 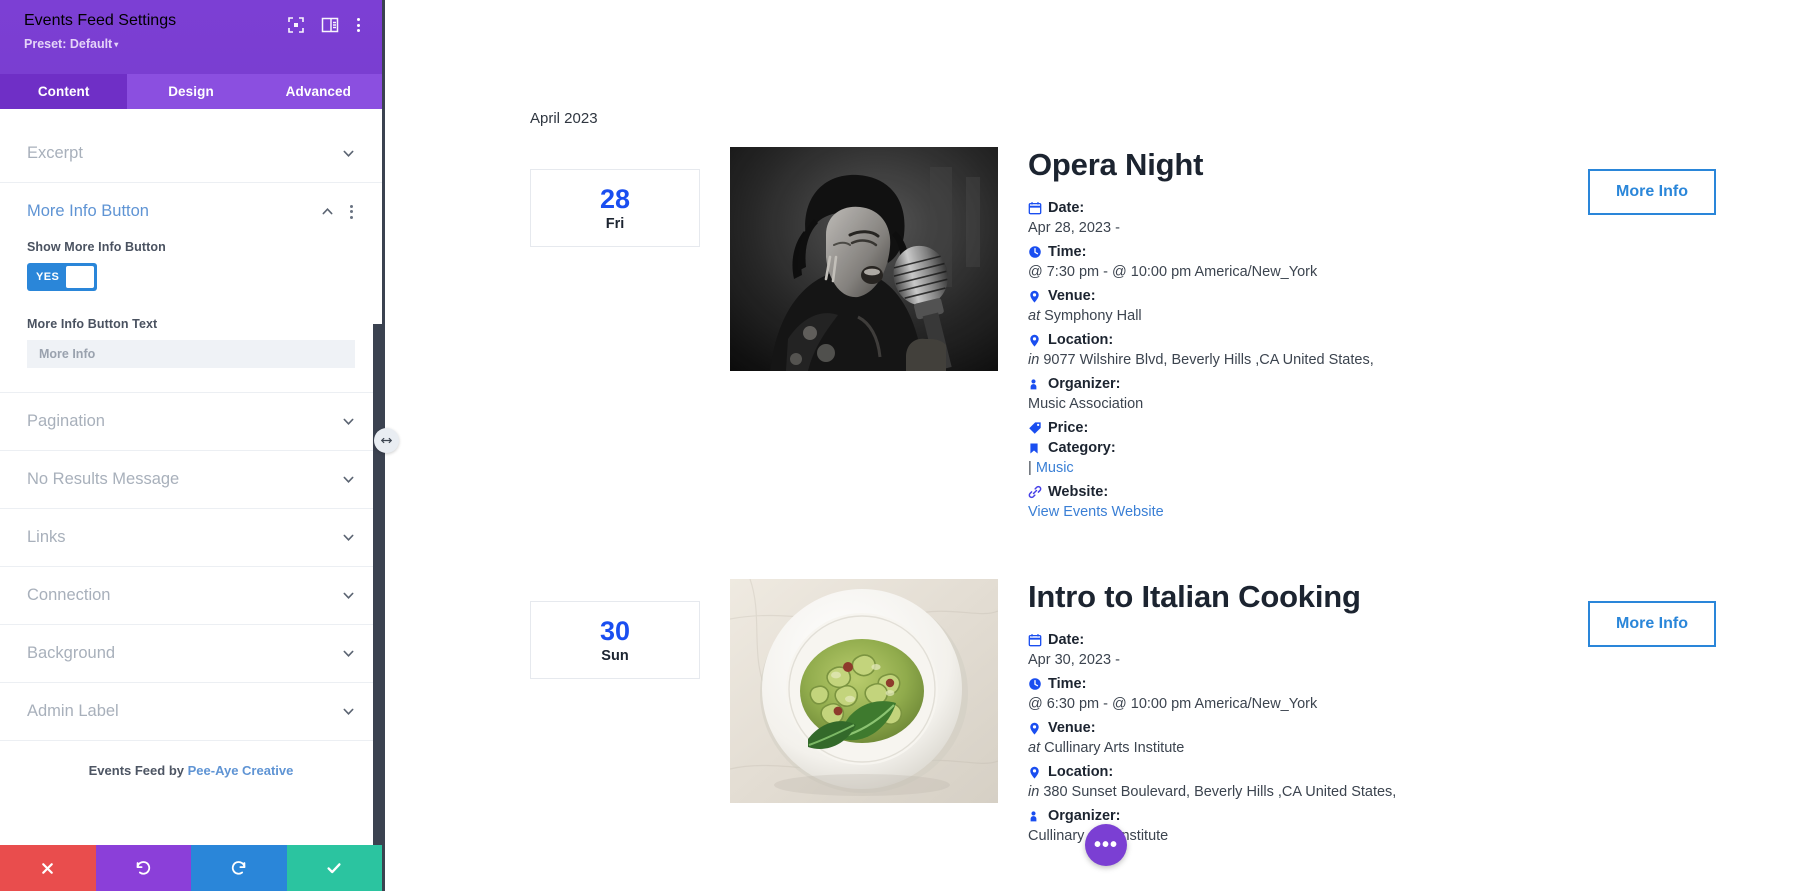 I want to click on section-excerpt-header: Excerpt, so click(x=191, y=153).